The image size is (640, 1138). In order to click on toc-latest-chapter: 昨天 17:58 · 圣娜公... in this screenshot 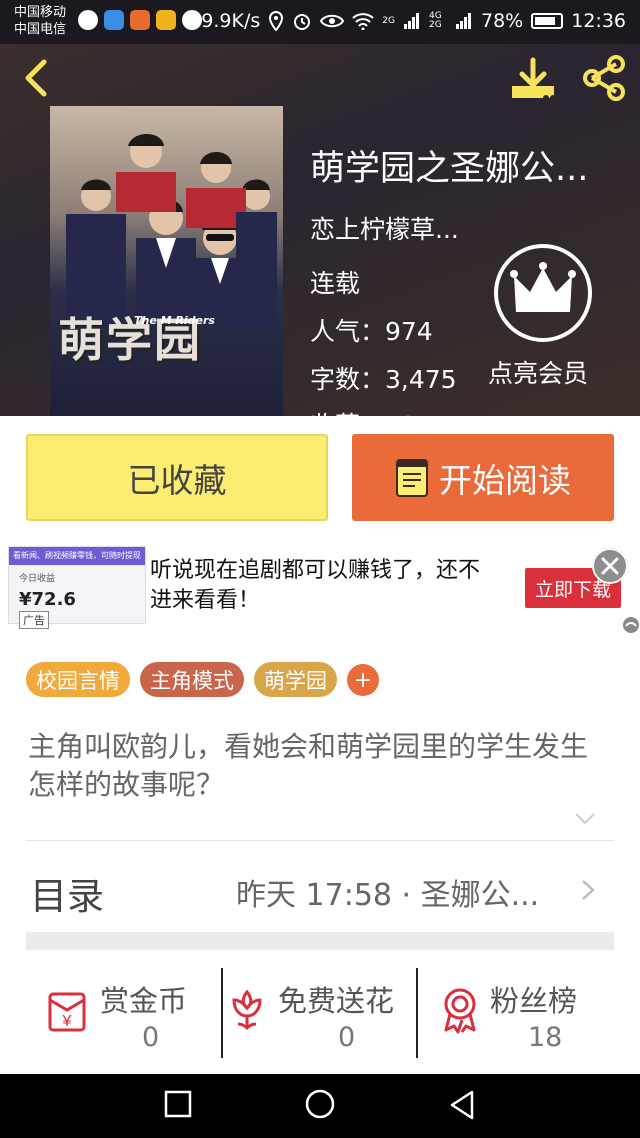, I will do `click(387, 892)`.